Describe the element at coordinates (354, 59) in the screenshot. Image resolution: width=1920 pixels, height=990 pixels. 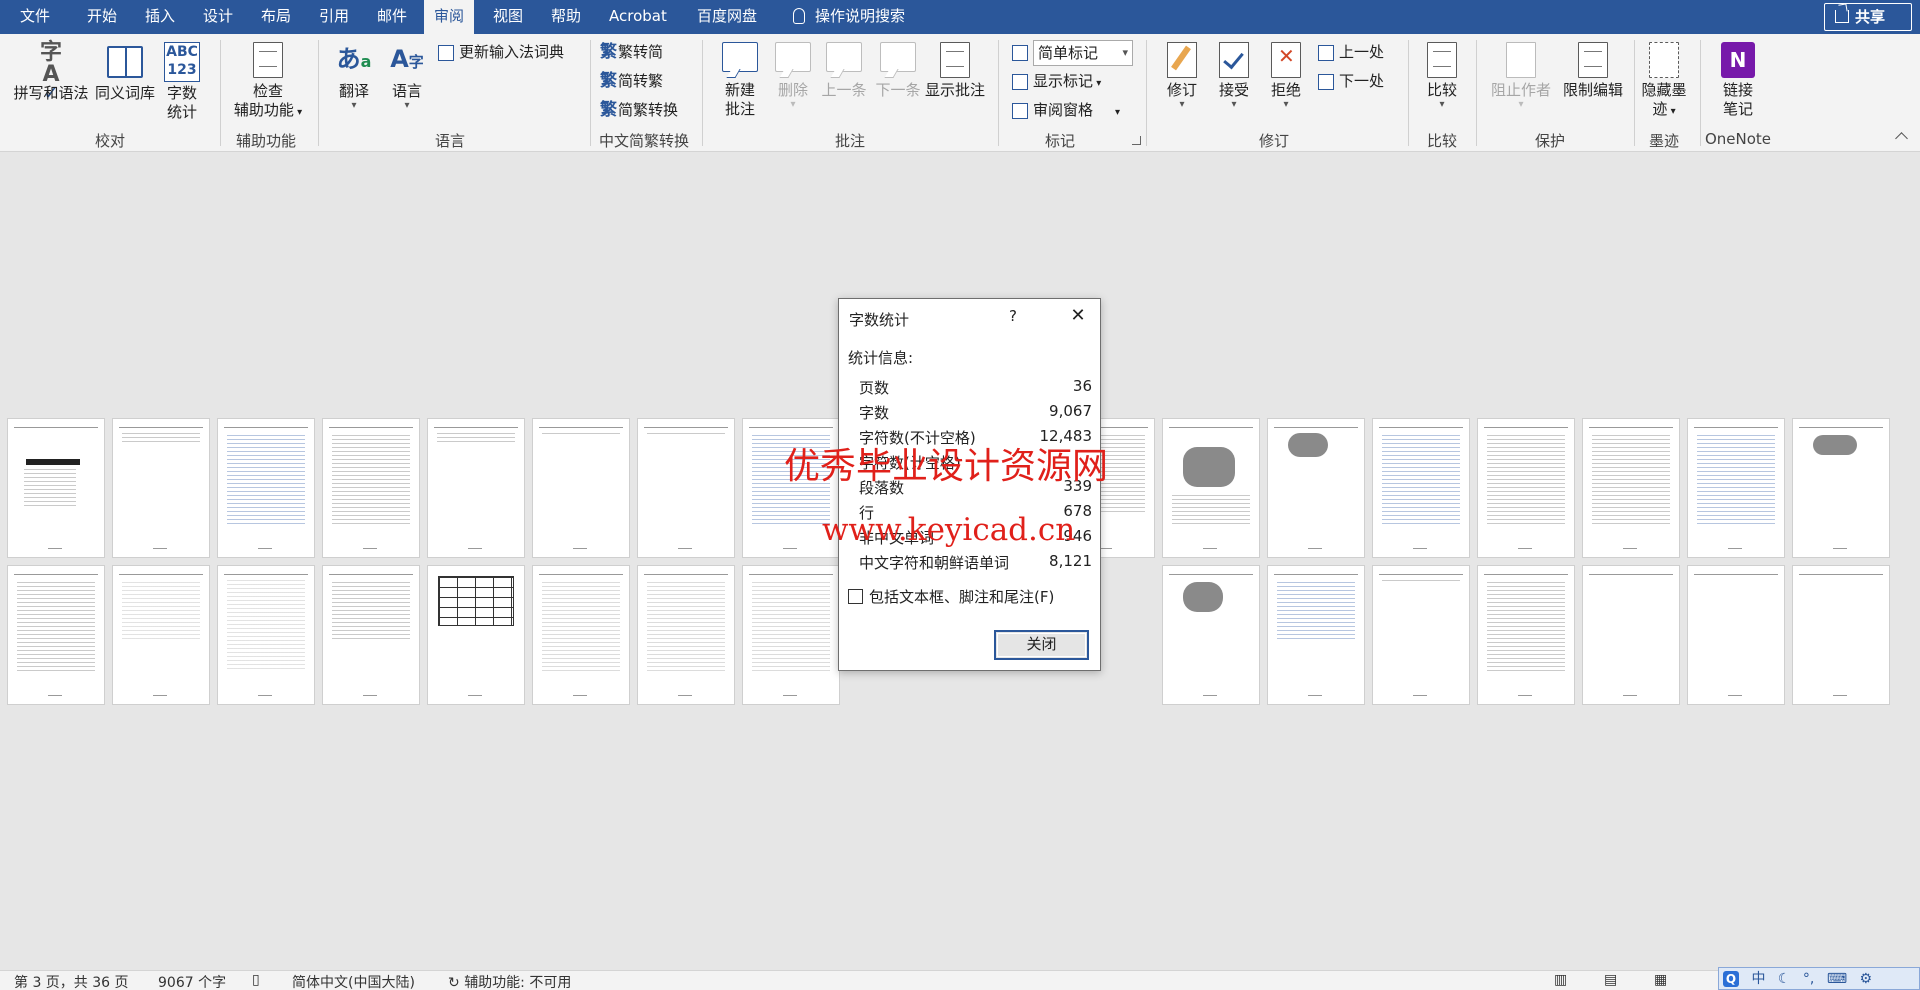
I see `translate-icon: あa` at that location.